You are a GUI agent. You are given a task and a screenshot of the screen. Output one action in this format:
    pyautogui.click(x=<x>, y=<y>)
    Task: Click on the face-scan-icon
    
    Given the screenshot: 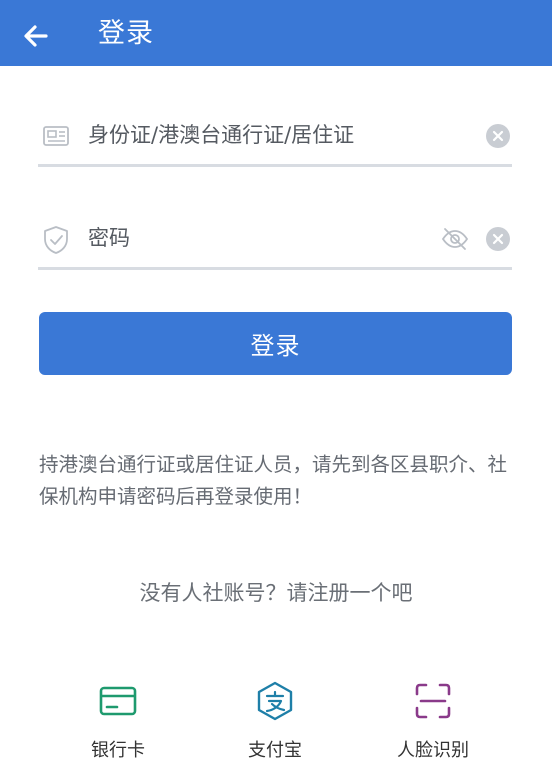 What is the action you would take?
    pyautogui.click(x=433, y=701)
    